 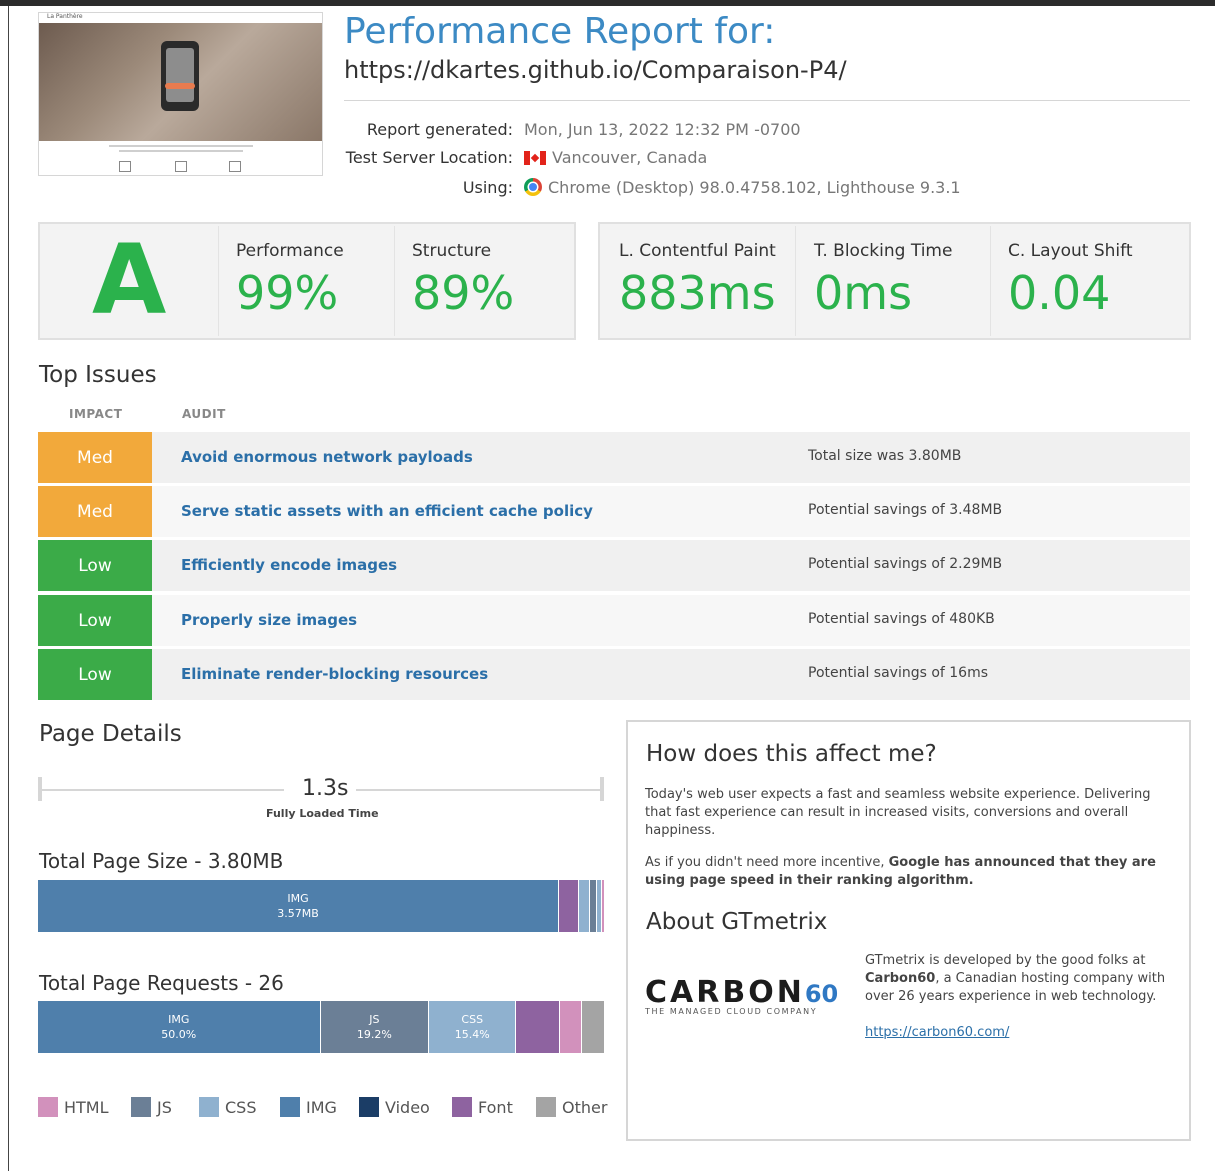 I want to click on site-screenshot-thumbnail: La Panthère, so click(x=180, y=94).